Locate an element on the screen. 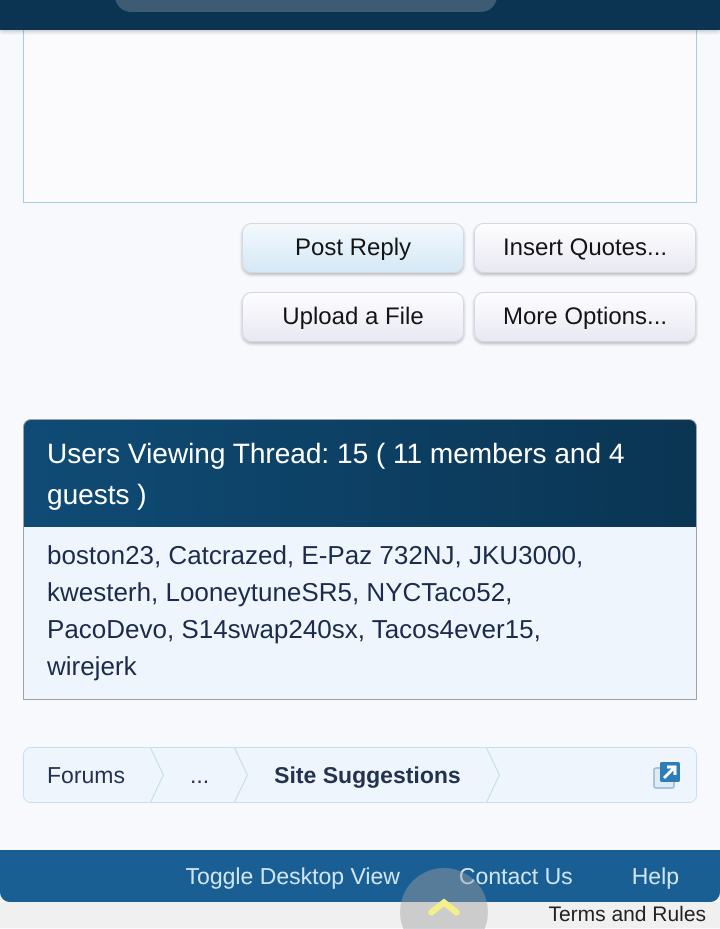 The image size is (720, 929). chevron-up-icon is located at coordinates (444, 907).